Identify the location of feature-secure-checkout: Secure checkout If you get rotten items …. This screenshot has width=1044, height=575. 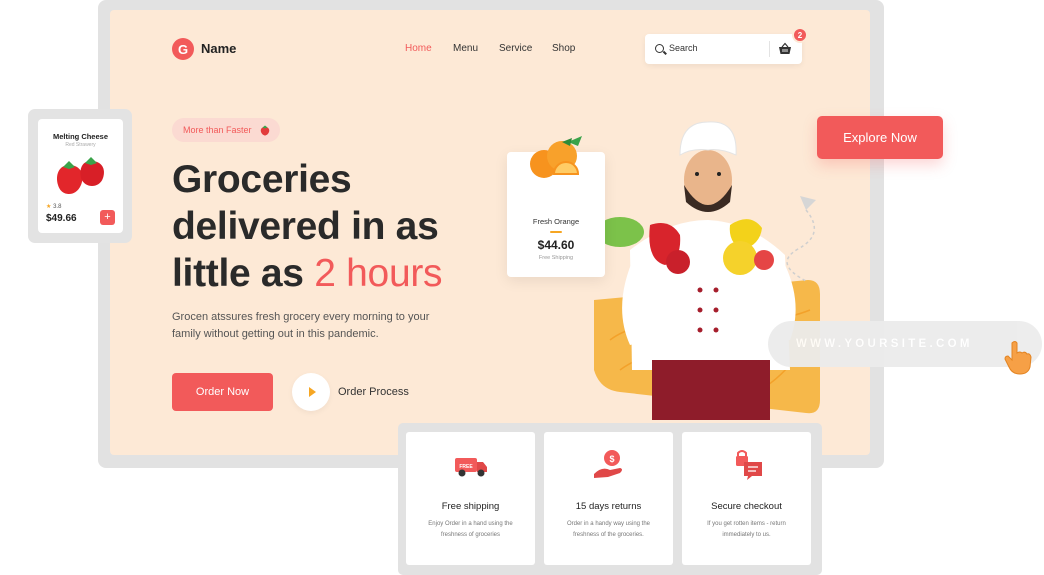
(746, 498).